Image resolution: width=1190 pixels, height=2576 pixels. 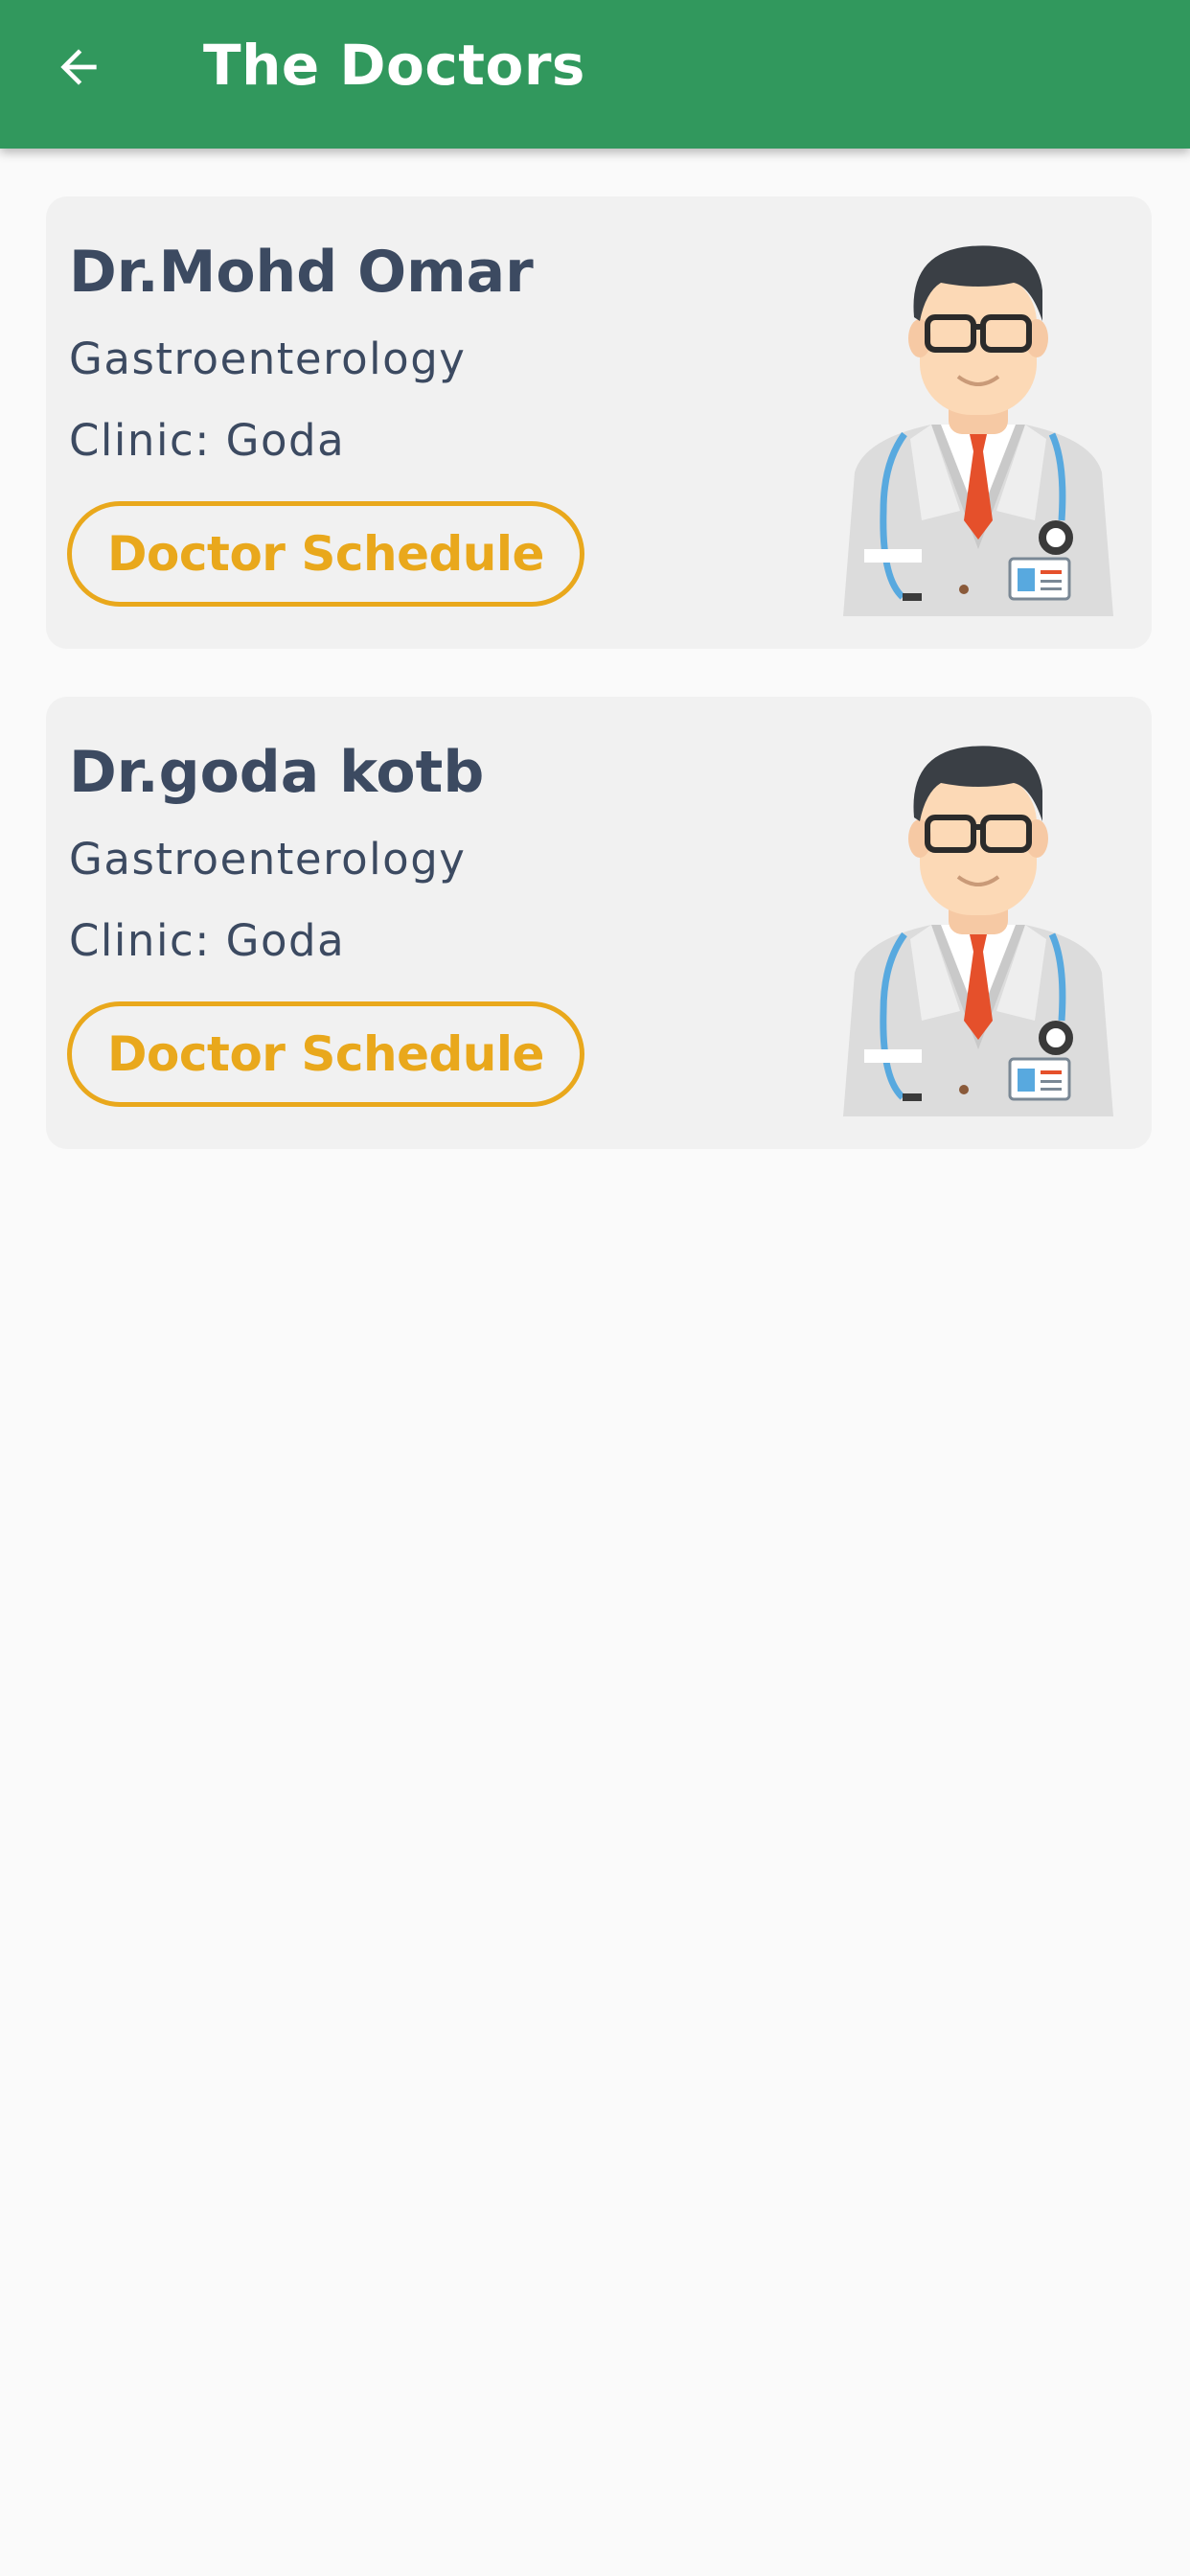 What do you see at coordinates (394, 65) in the screenshot?
I see `page-title: The Doctors` at bounding box center [394, 65].